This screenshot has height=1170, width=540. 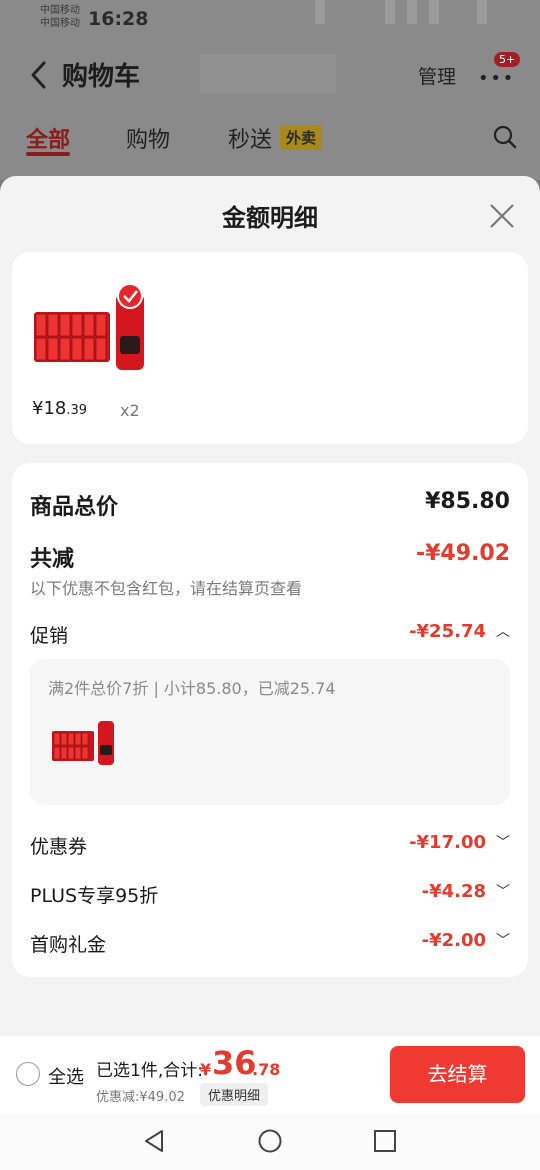 I want to click on first-gift-amount: -¥2.00, so click(x=453, y=940).